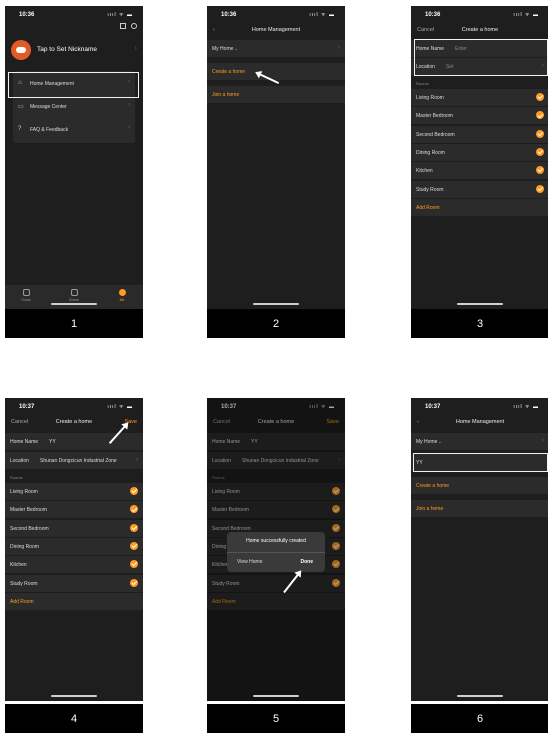 This screenshot has height=733, width=548. I want to click on home-name: My Home .., so click(429, 442).